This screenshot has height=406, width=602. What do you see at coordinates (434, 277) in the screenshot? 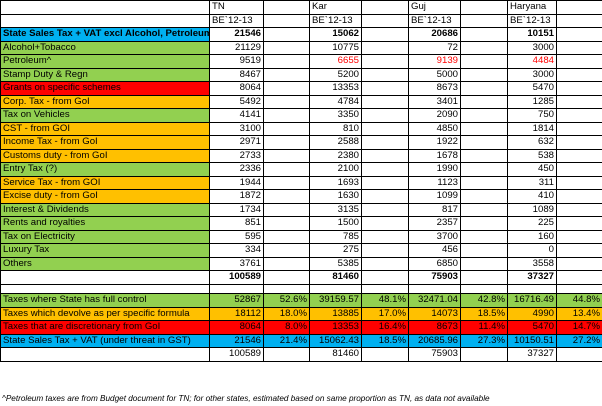
I see `guj-total: 75903` at bounding box center [434, 277].